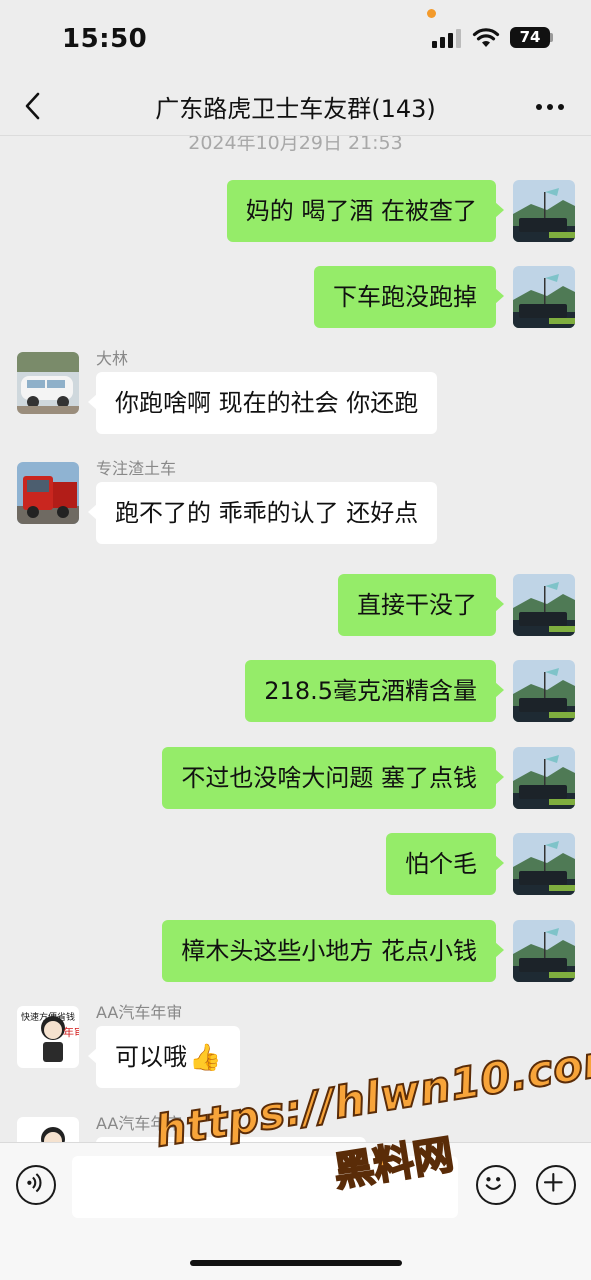 The width and height of the screenshot is (591, 1280). I want to click on message-bubble-outgoing: 218.5毫克酒精含量, so click(374, 691).